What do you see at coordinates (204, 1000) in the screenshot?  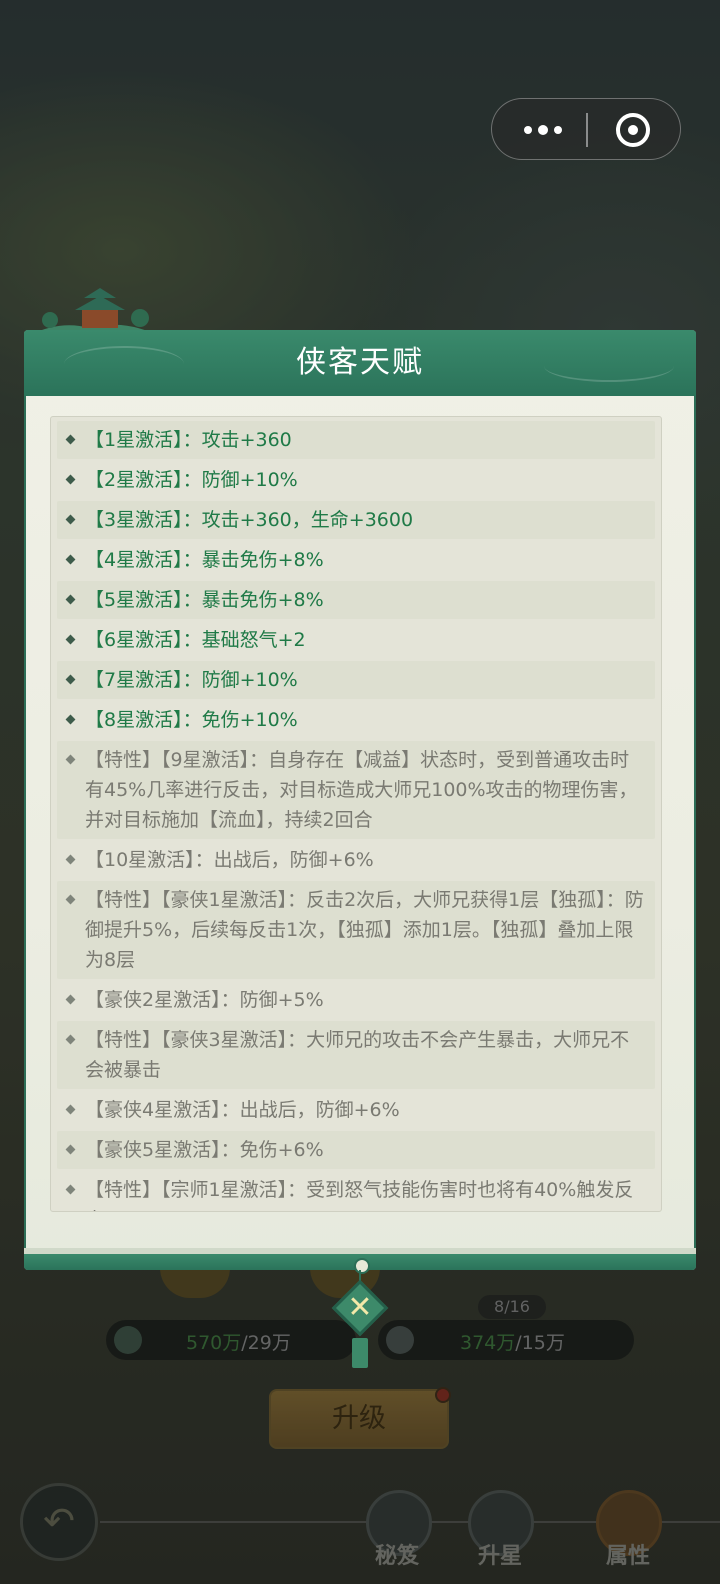 I see `talent-text: 【豪侠2星激活】：防御+5%` at bounding box center [204, 1000].